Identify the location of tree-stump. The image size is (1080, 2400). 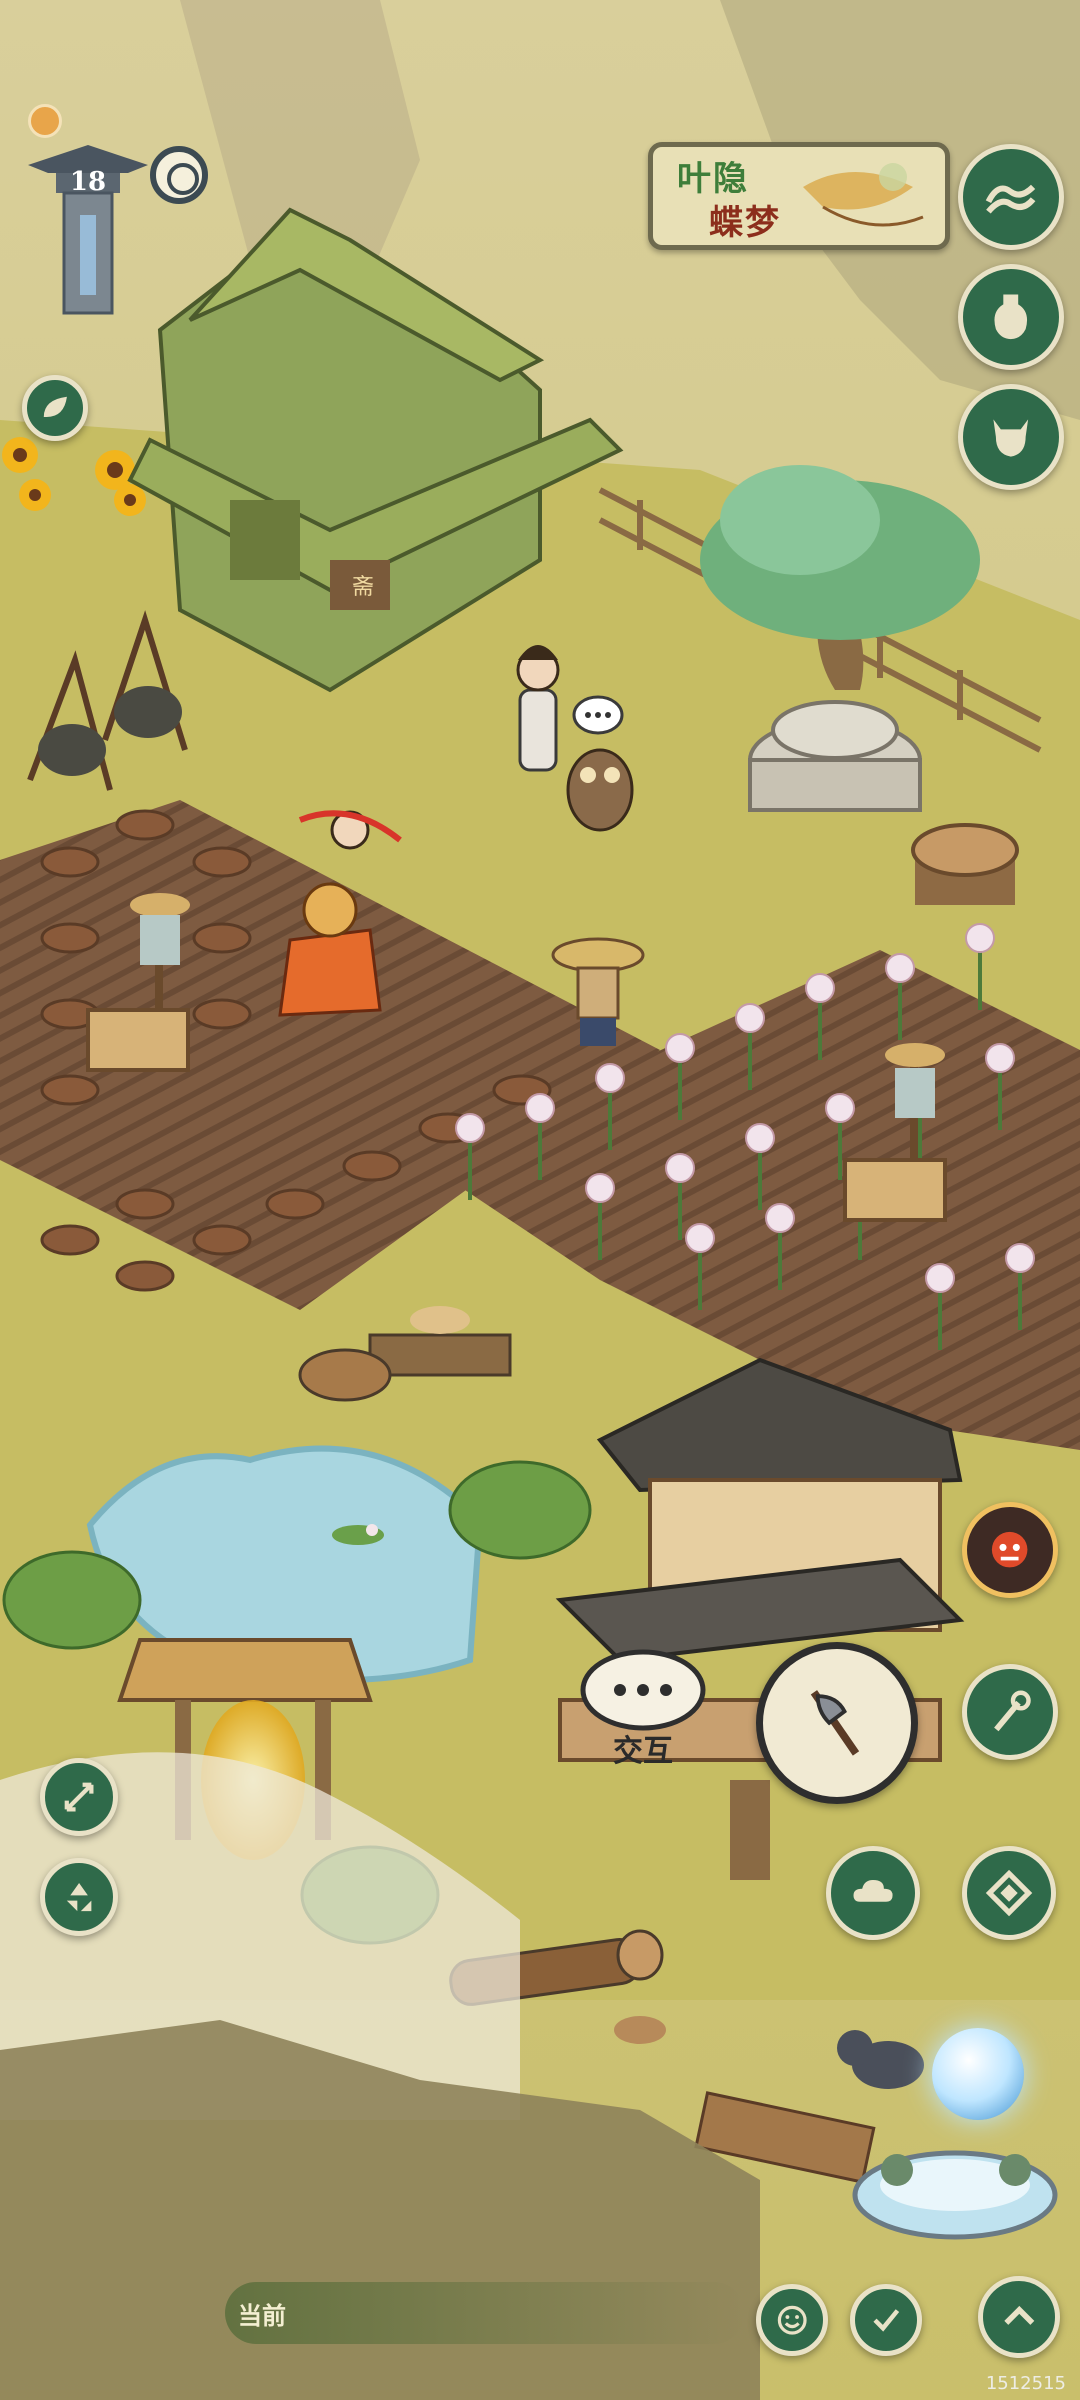
(965, 864).